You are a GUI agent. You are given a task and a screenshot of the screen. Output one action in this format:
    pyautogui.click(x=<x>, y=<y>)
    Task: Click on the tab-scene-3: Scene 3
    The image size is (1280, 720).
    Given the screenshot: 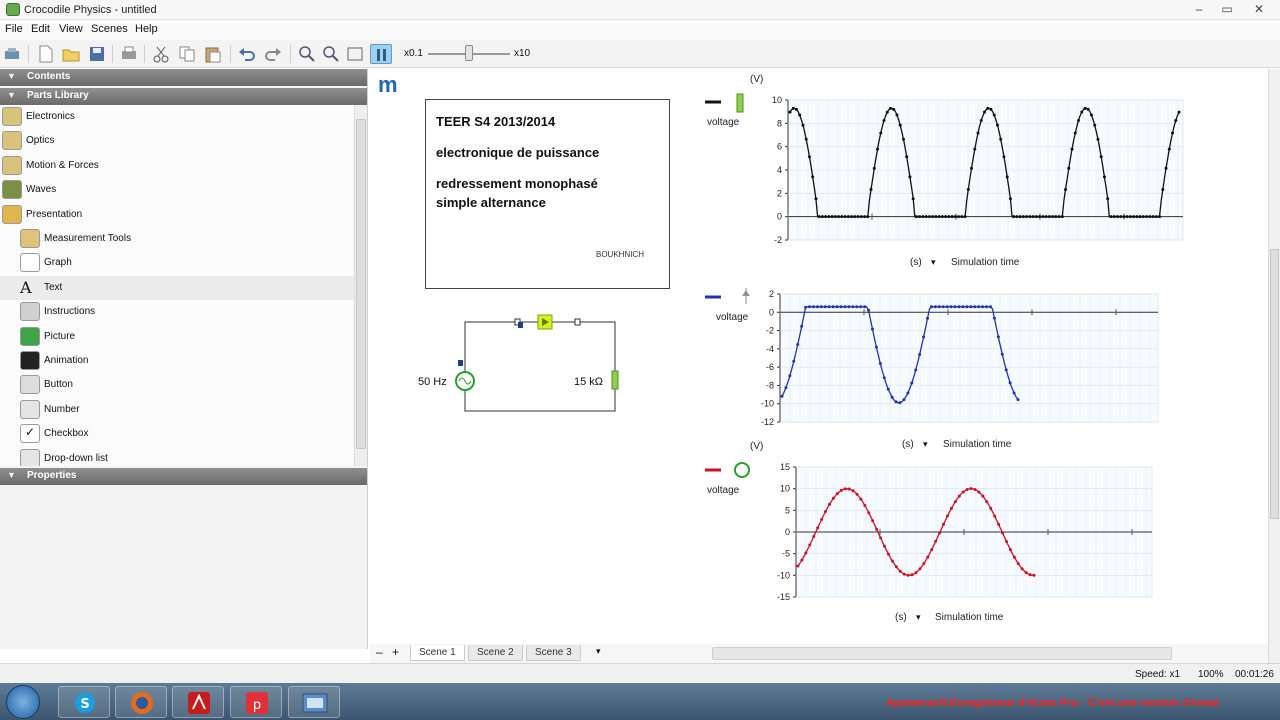 What is the action you would take?
    pyautogui.click(x=553, y=653)
    